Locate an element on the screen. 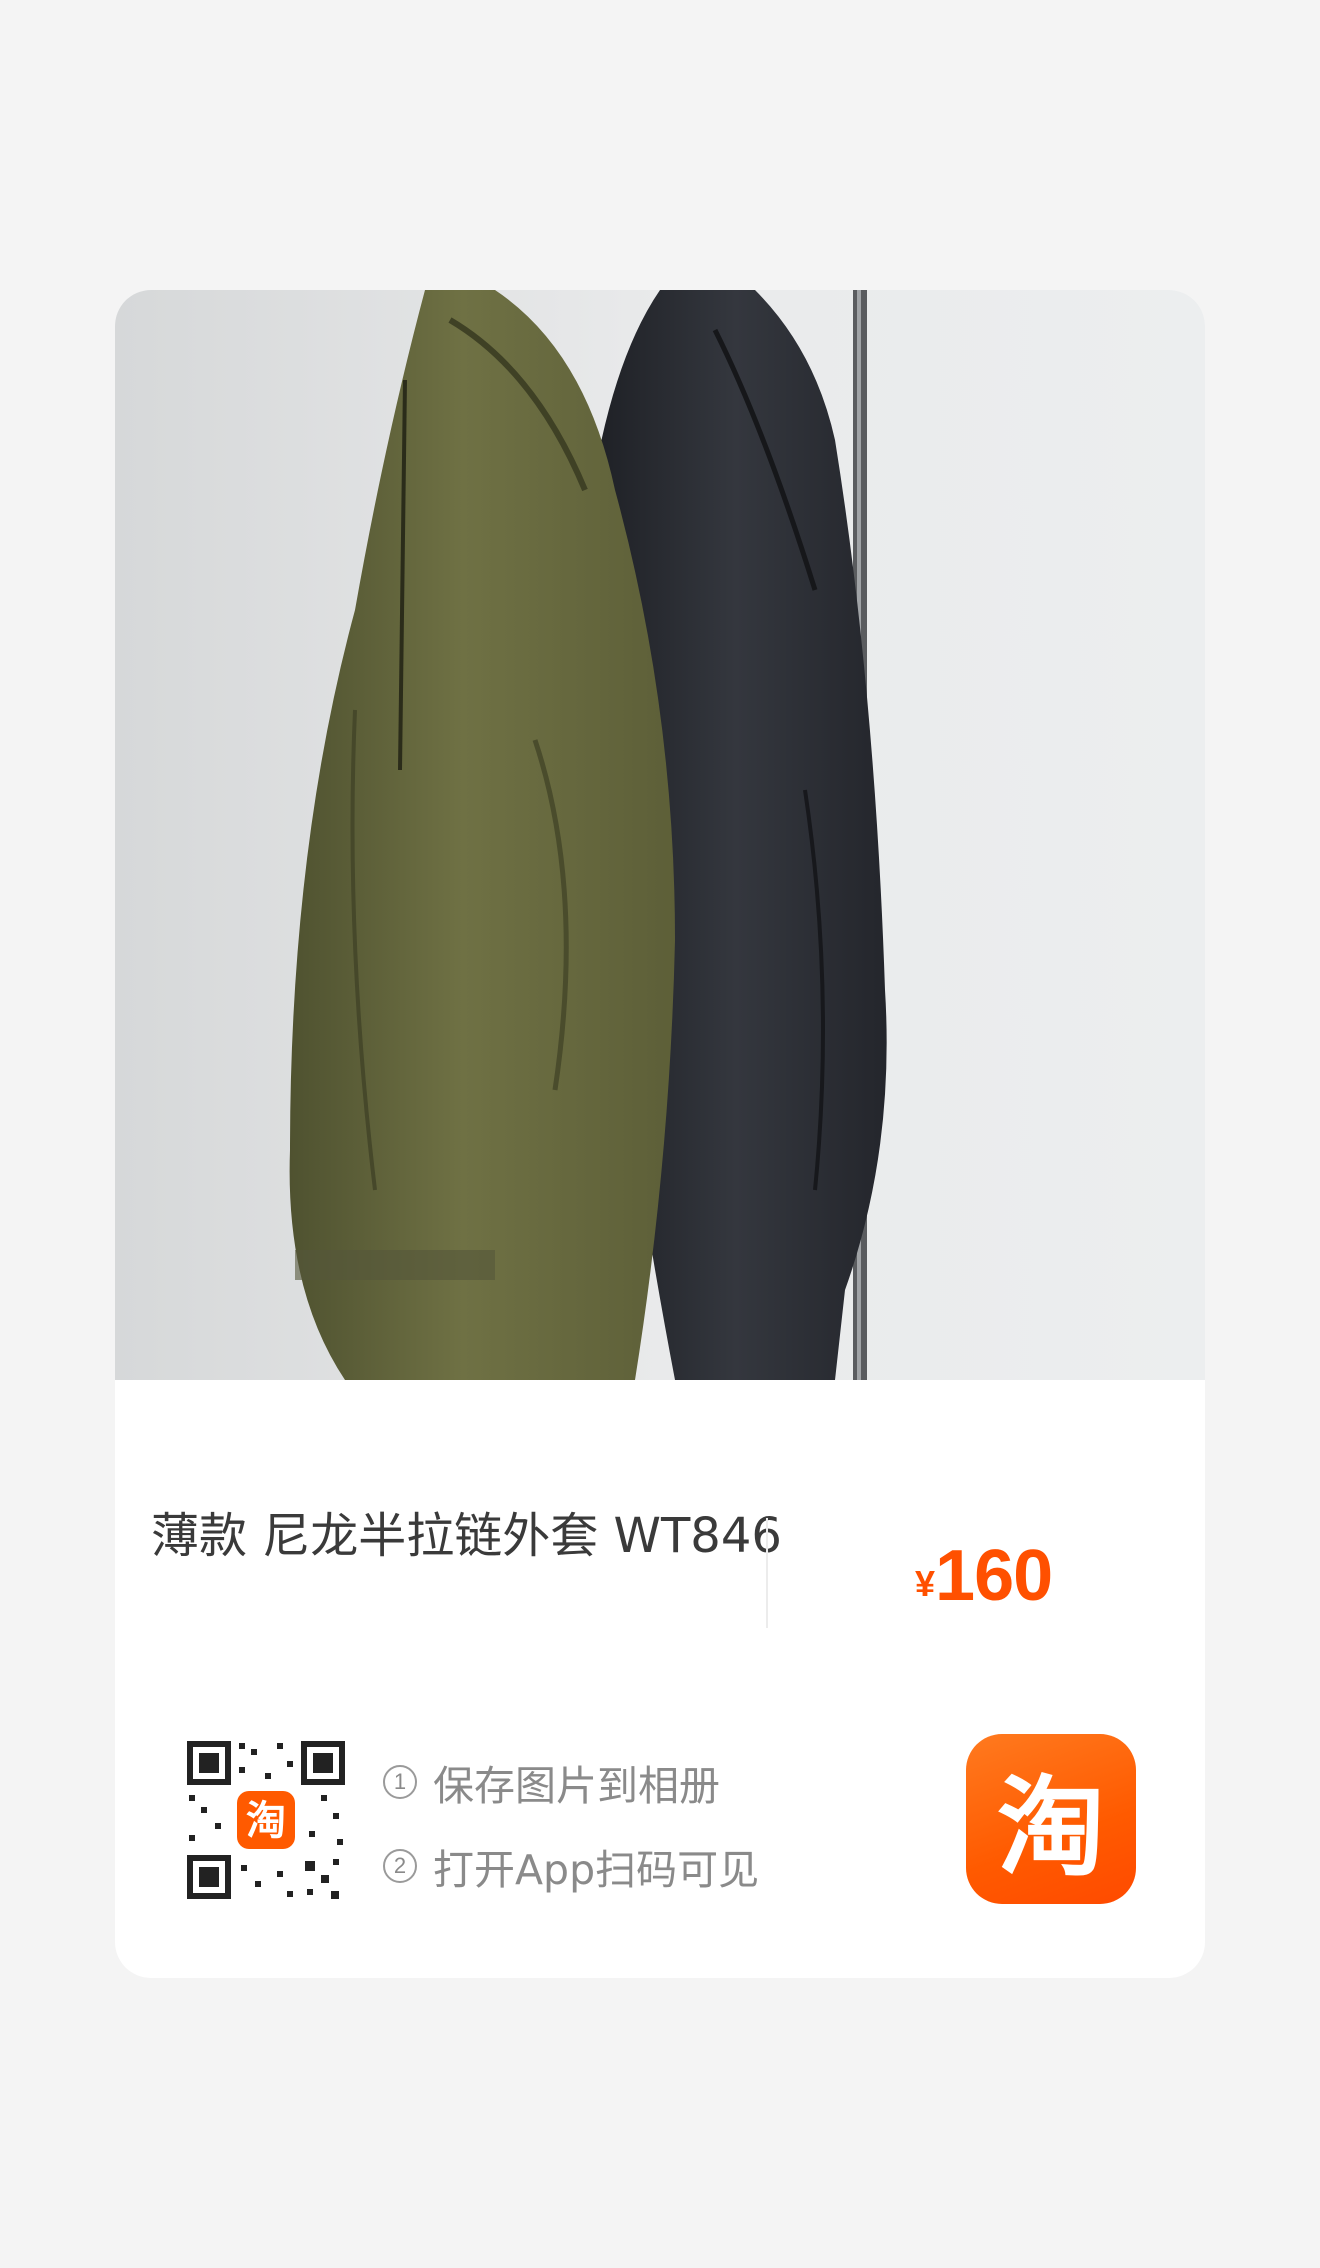 This screenshot has height=2268, width=1320. step-label: 保存图片到相册 is located at coordinates (576, 1786).